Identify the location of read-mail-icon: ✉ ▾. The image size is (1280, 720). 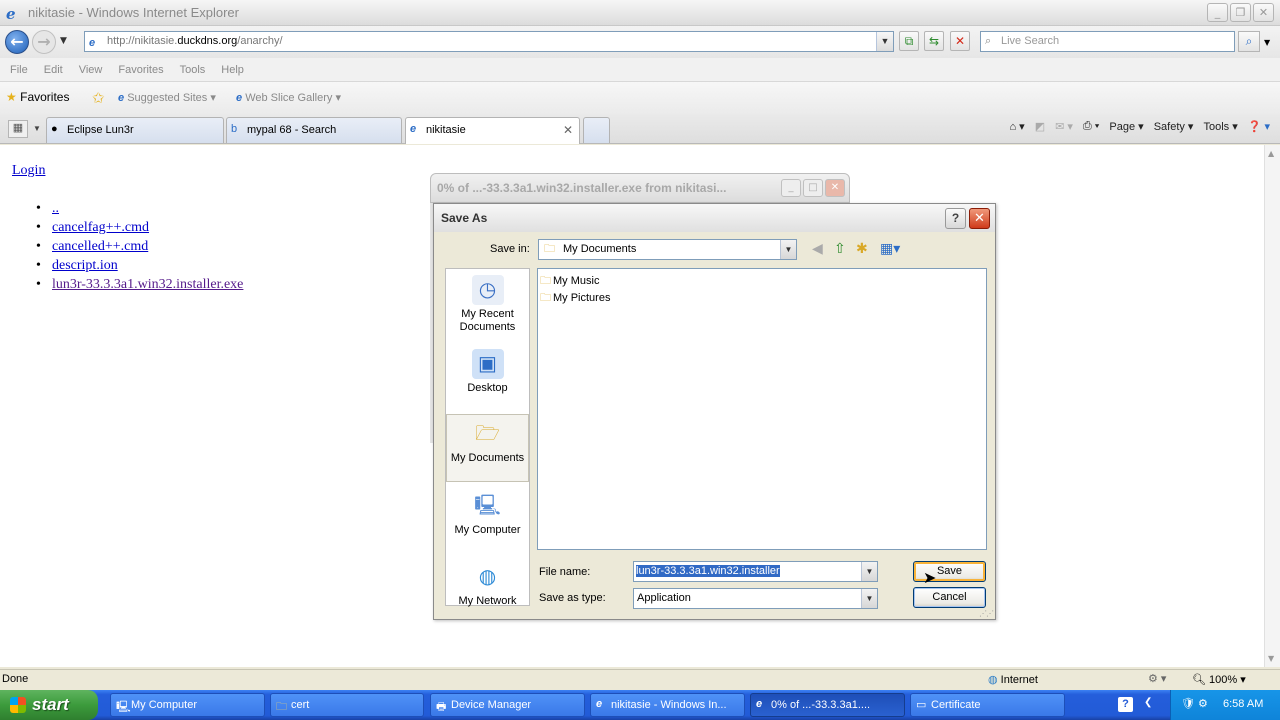
(1064, 126).